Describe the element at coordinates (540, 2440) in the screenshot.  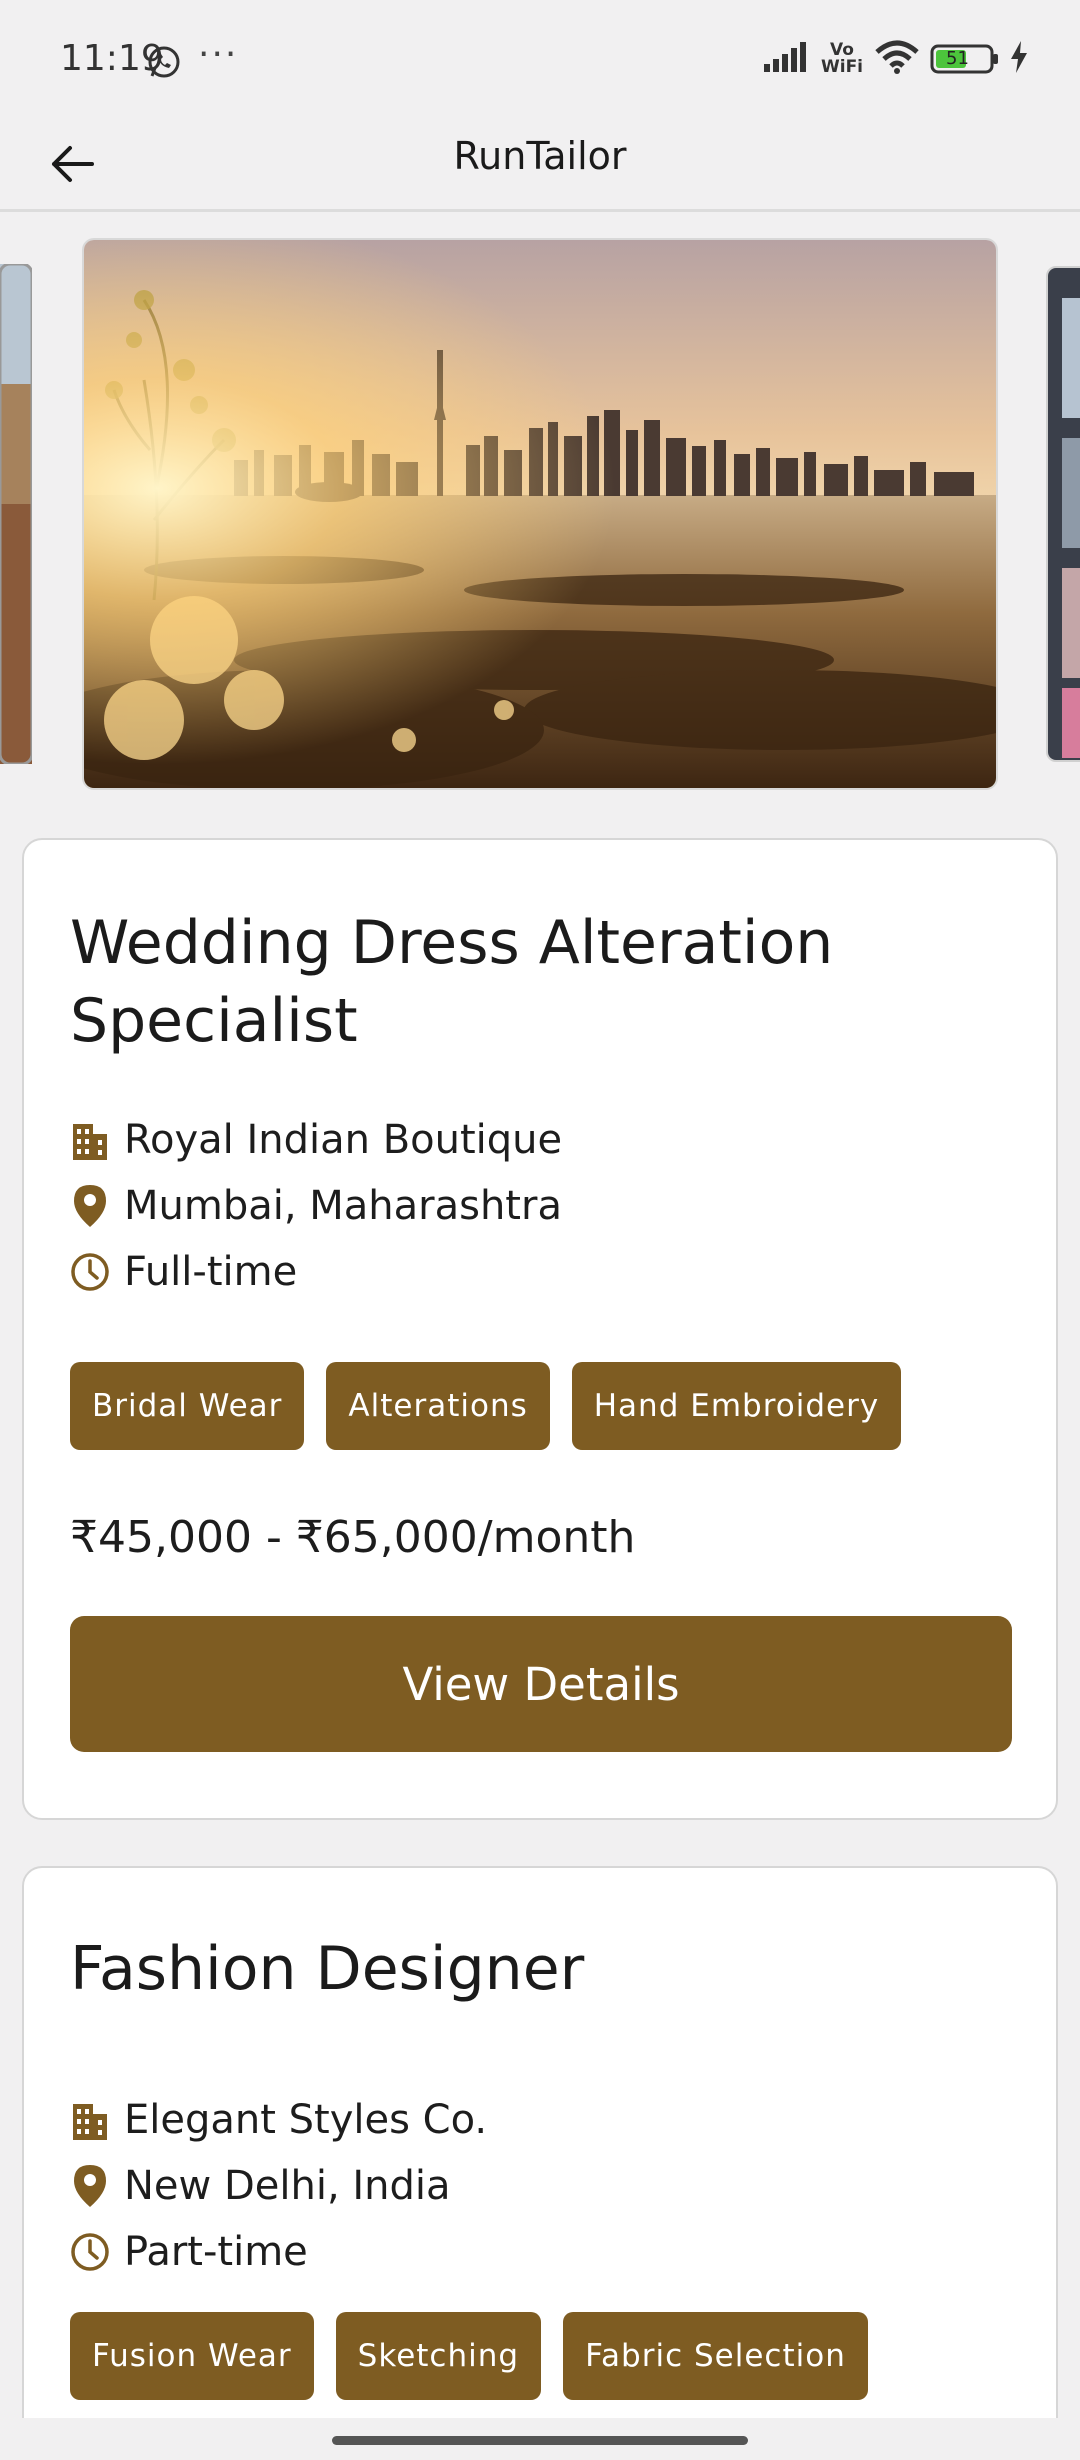
I see `home-indicator` at that location.